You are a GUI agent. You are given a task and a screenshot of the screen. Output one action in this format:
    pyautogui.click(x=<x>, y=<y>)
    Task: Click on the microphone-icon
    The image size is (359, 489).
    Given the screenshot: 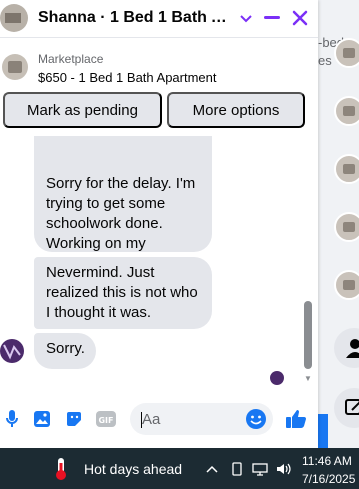 What is the action you would take?
    pyautogui.click(x=12, y=418)
    